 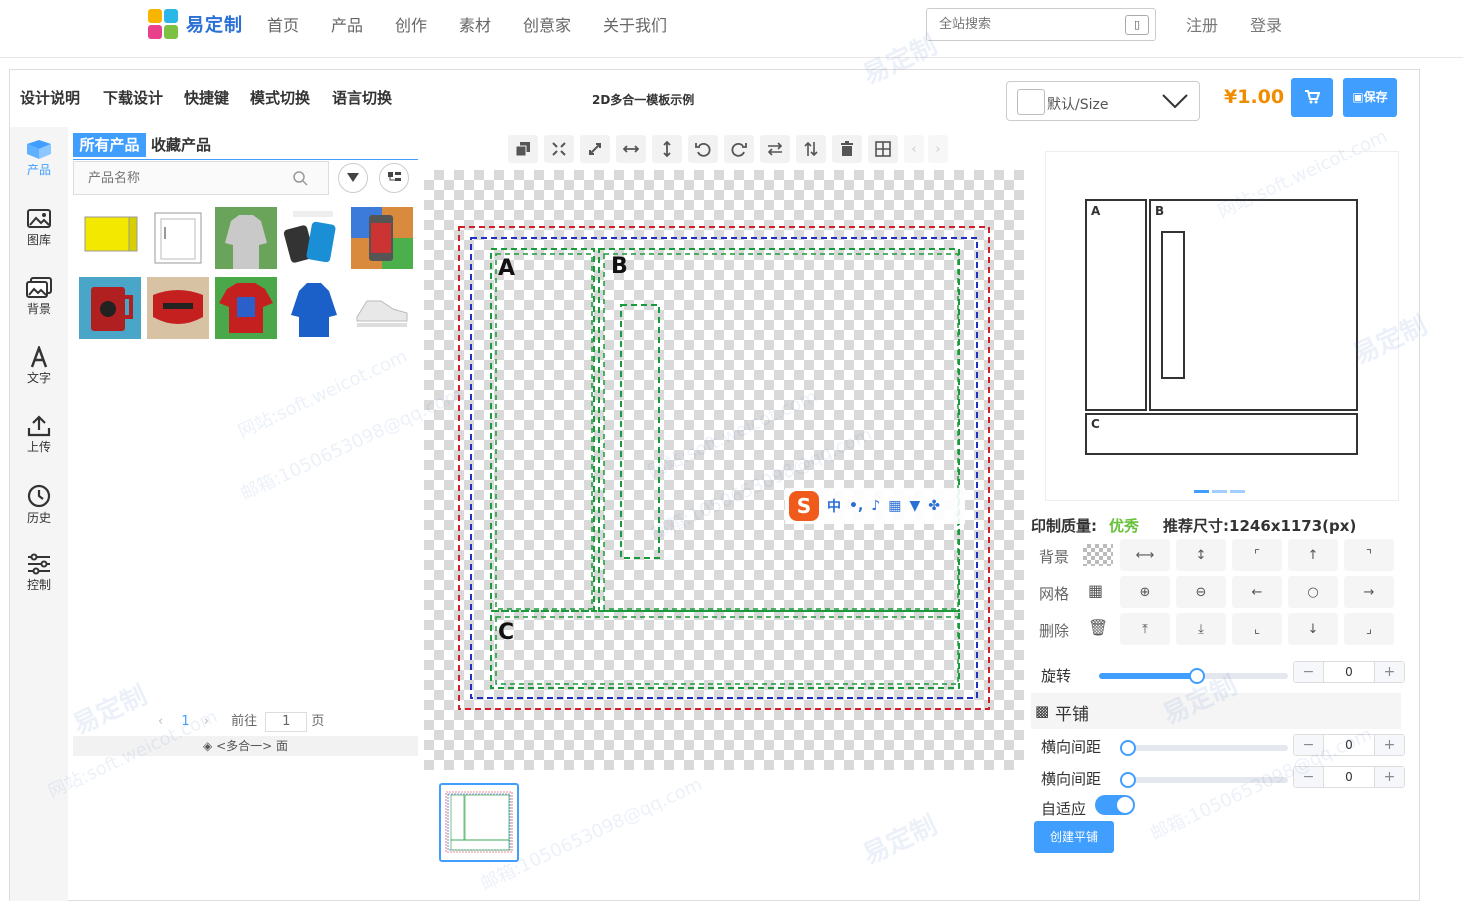 I want to click on product-thumb-mask, so click(x=178, y=308).